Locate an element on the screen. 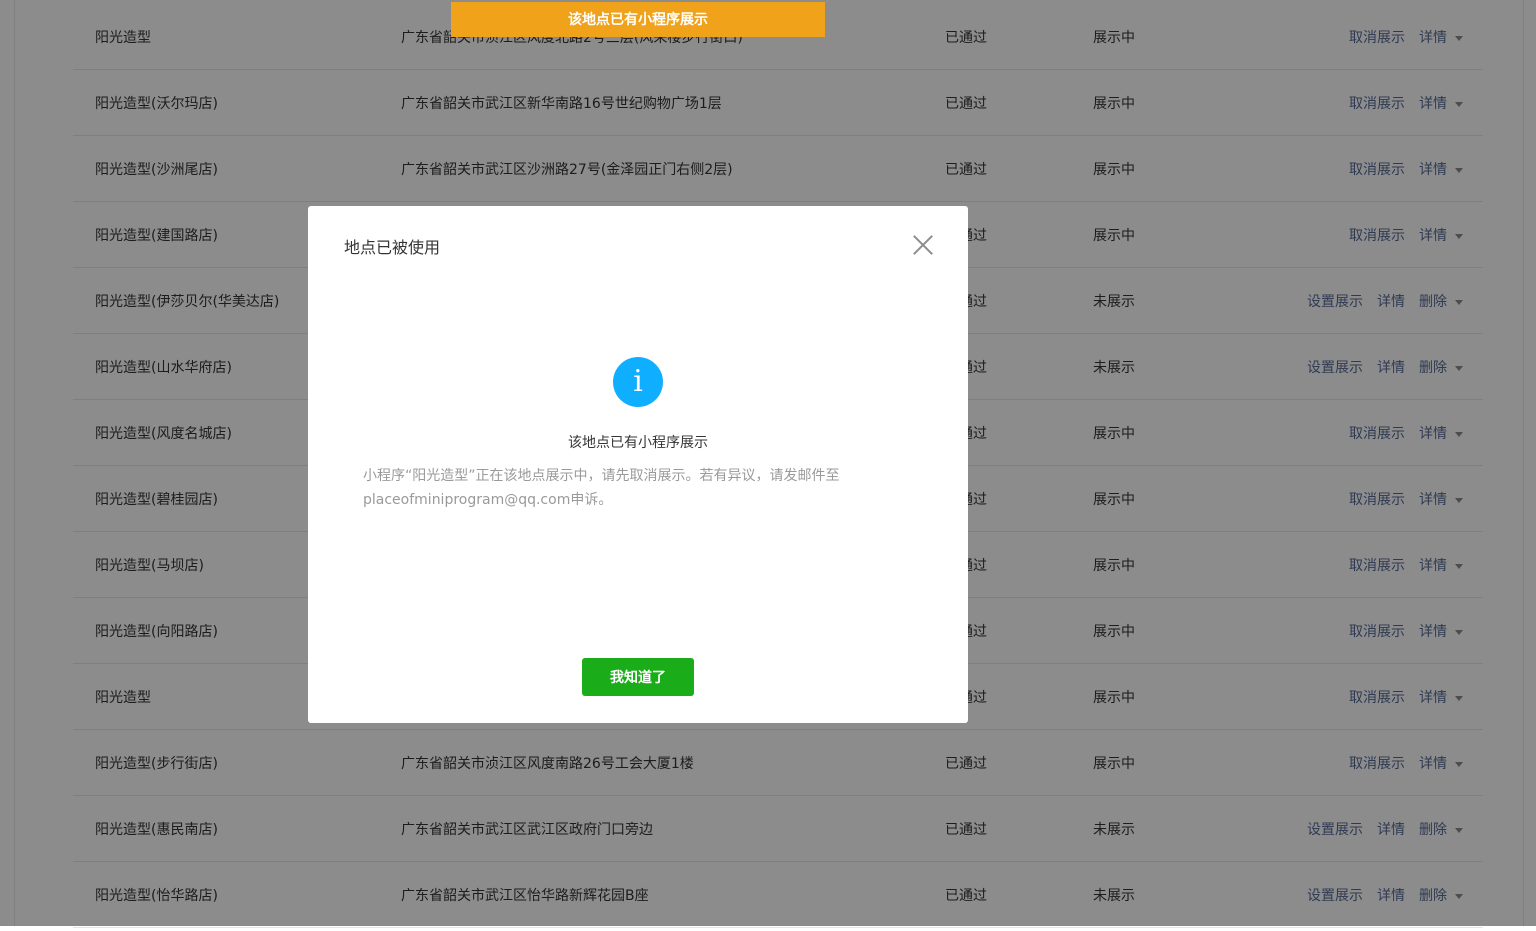  toast-message: 该地点已有小程序展示 is located at coordinates (638, 19).